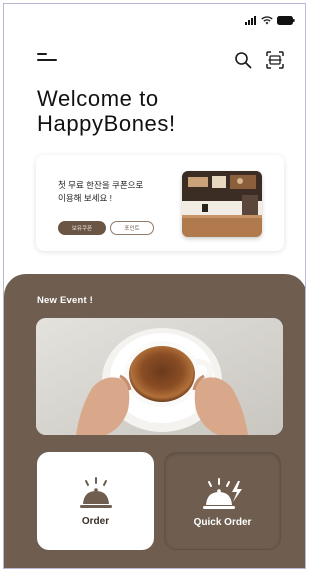  What do you see at coordinates (222, 493) in the screenshot?
I see `quick-cloche-icon` at bounding box center [222, 493].